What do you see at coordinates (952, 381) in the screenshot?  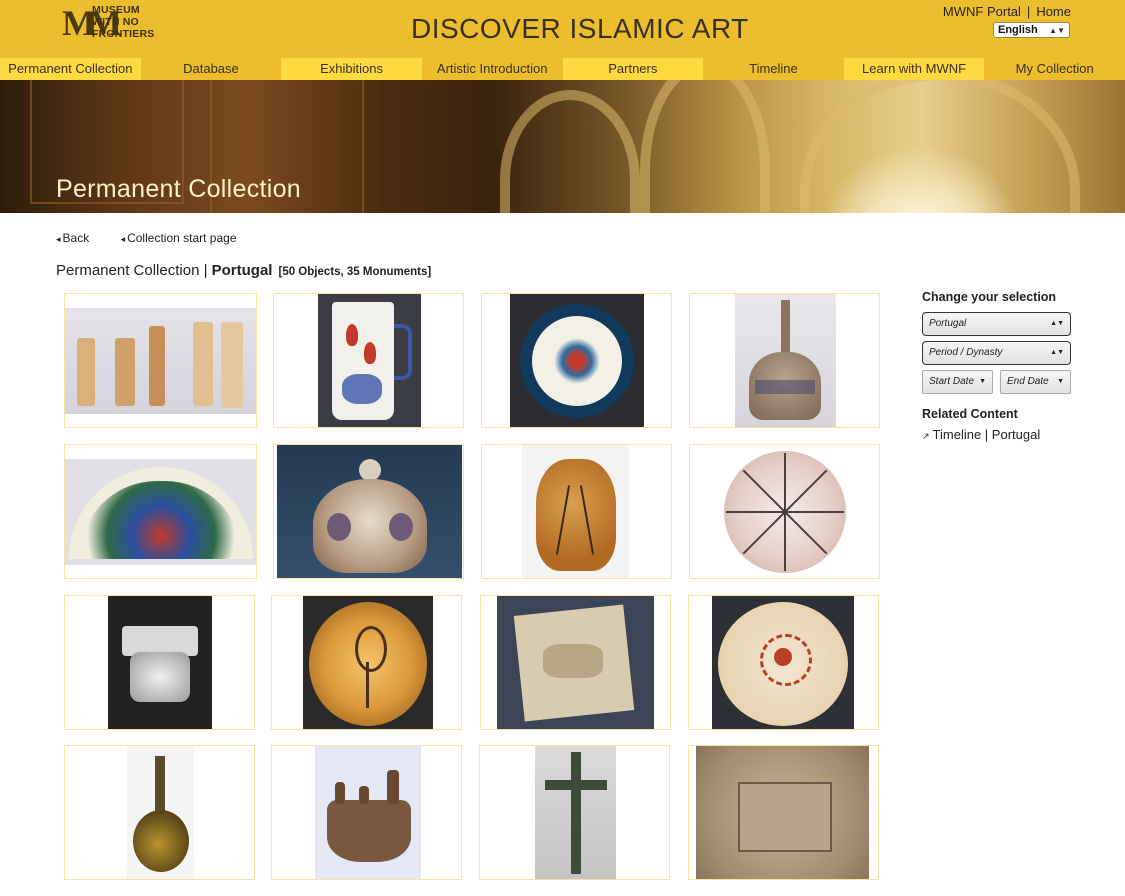 I see `start-date-value: Start Date` at bounding box center [952, 381].